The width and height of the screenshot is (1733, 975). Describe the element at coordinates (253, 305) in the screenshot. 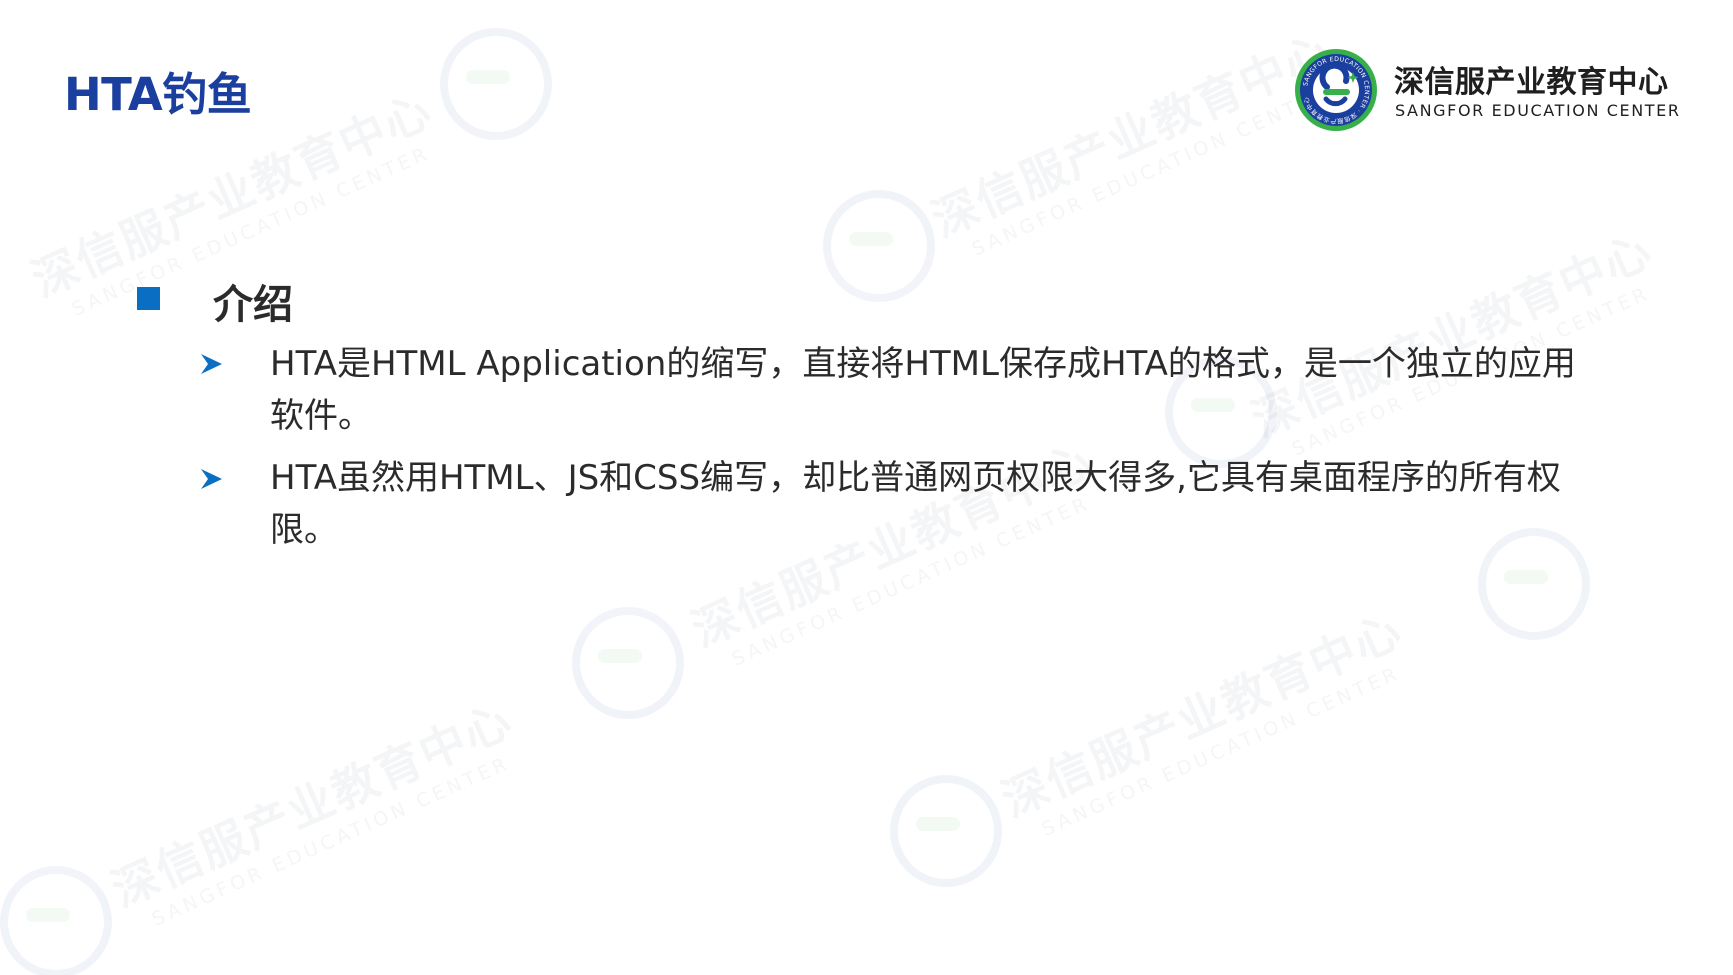

I see `section-heading: 介绍` at that location.